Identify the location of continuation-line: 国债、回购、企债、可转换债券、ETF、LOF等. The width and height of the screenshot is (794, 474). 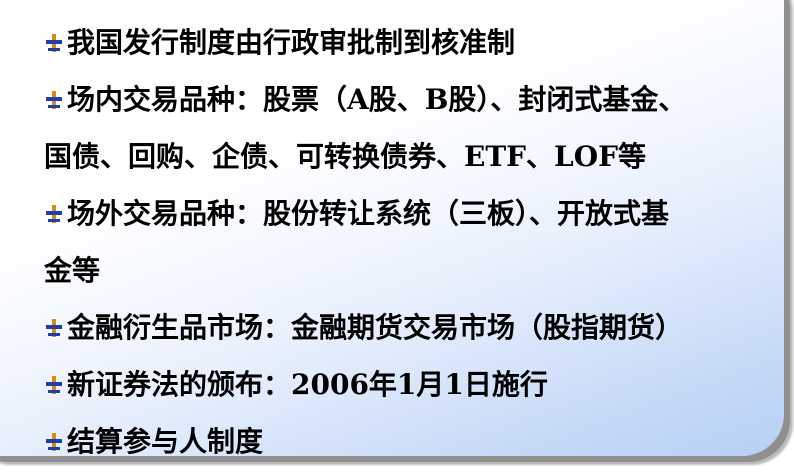
(409, 156).